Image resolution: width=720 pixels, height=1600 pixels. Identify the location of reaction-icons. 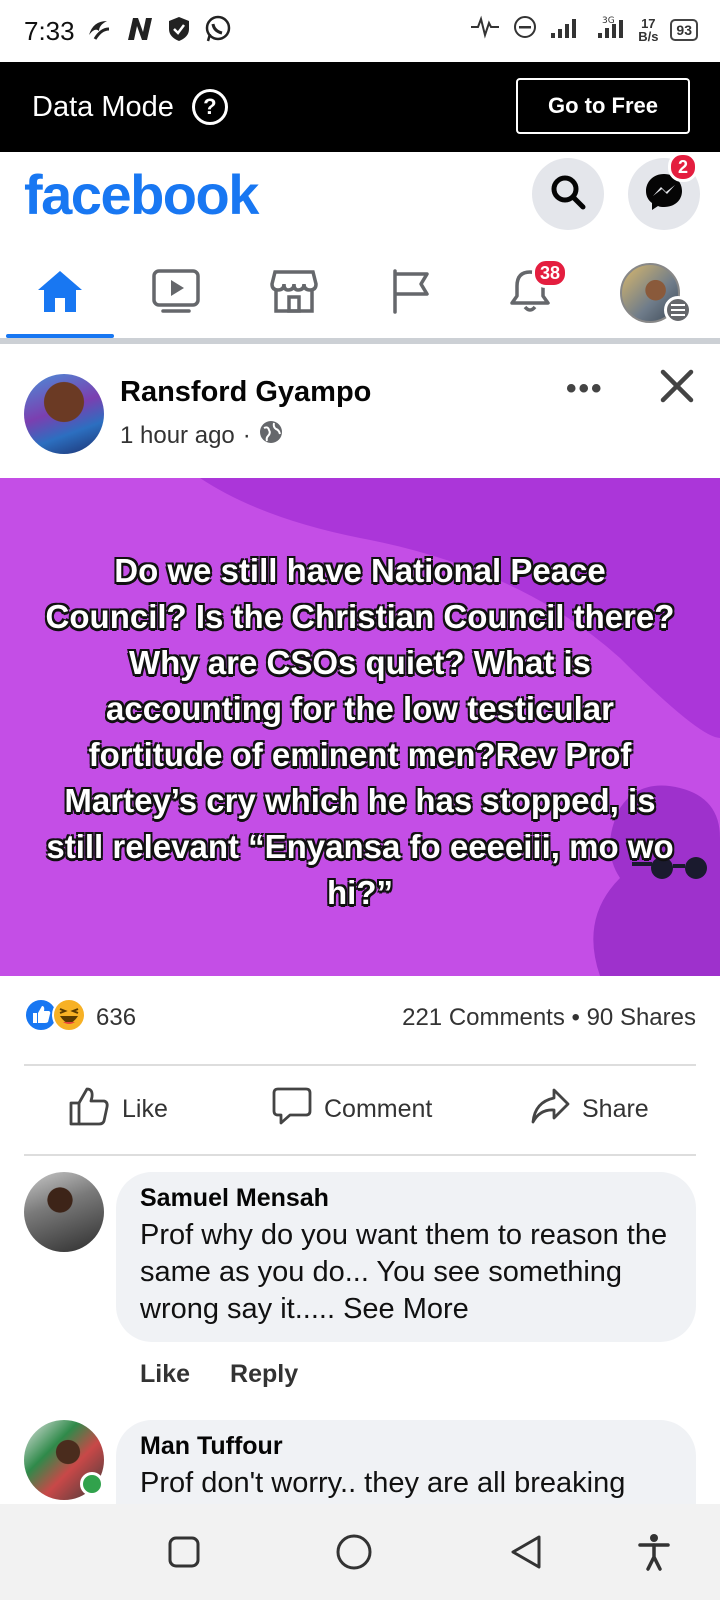
(55, 1017).